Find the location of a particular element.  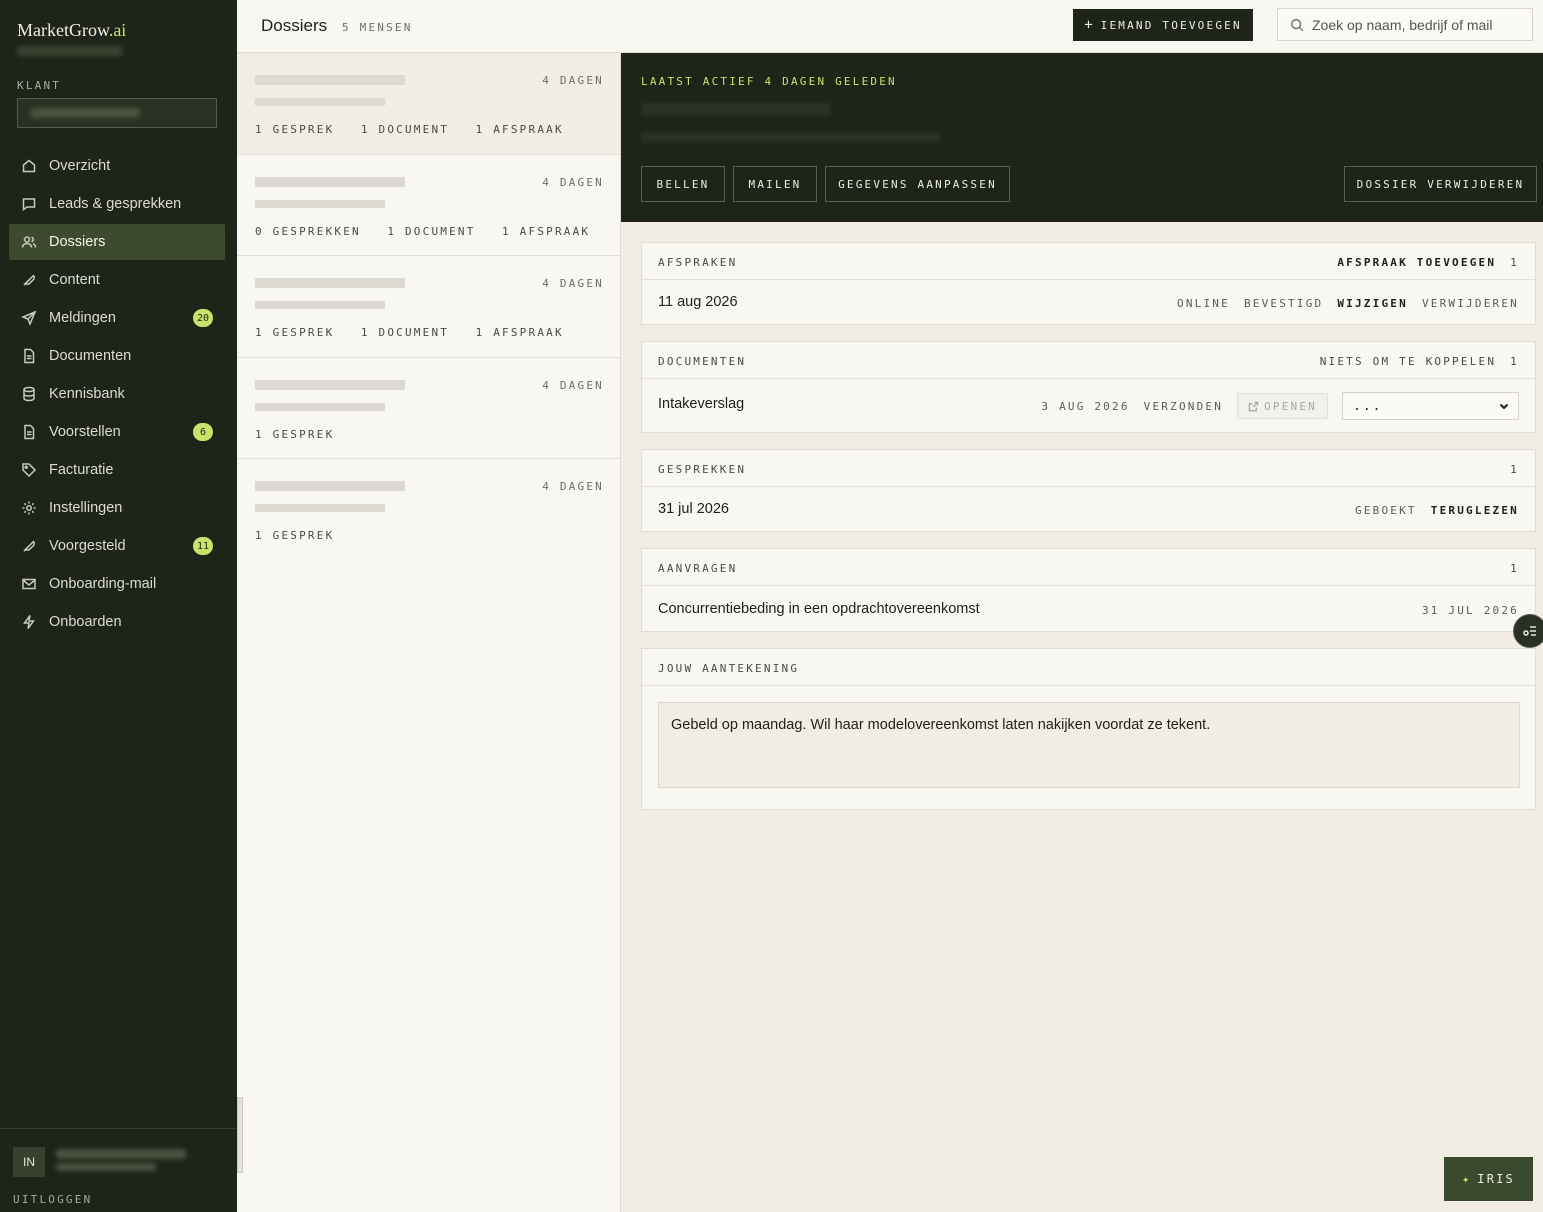

reread-button: TERUGLEZEN is located at coordinates (1475, 510).